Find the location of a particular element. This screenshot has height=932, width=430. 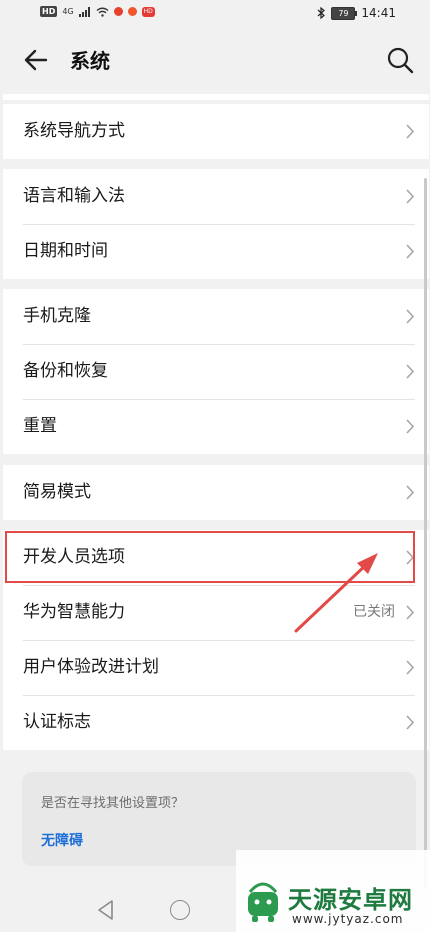

battery-icon: 79 is located at coordinates (344, 13).